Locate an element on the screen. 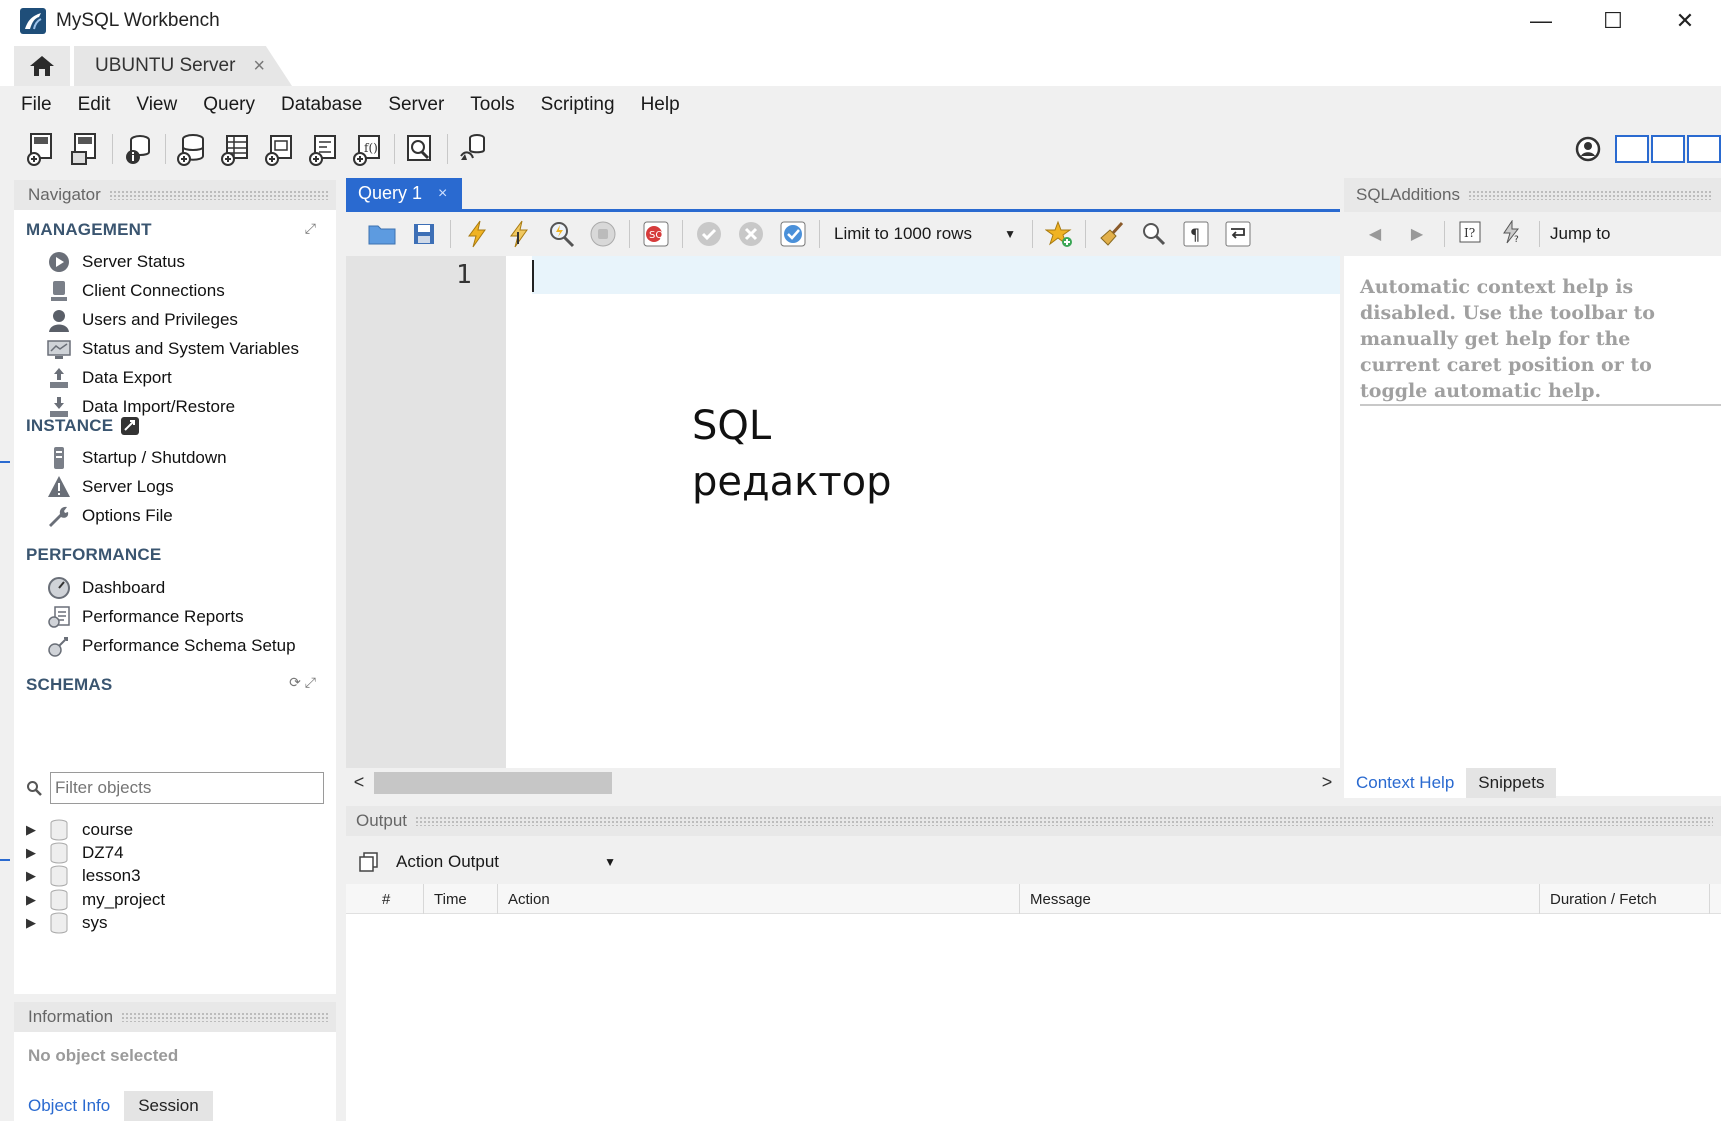  new-sql-tab-button is located at coordinates (41, 149).